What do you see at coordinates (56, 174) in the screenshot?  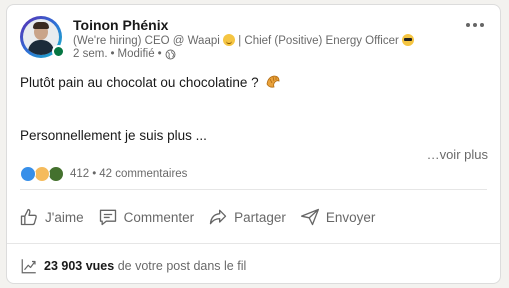 I see `support-reaction-icon` at bounding box center [56, 174].